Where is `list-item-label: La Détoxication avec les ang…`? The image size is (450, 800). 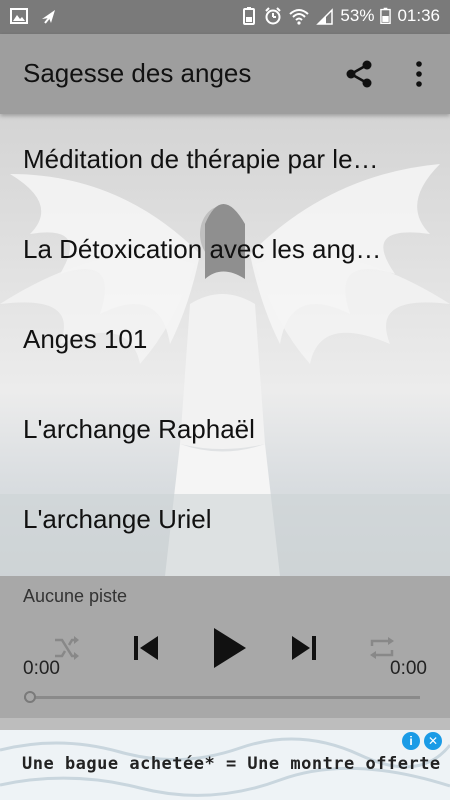
list-item-label: La Détoxication avec les ang… is located at coordinates (202, 248).